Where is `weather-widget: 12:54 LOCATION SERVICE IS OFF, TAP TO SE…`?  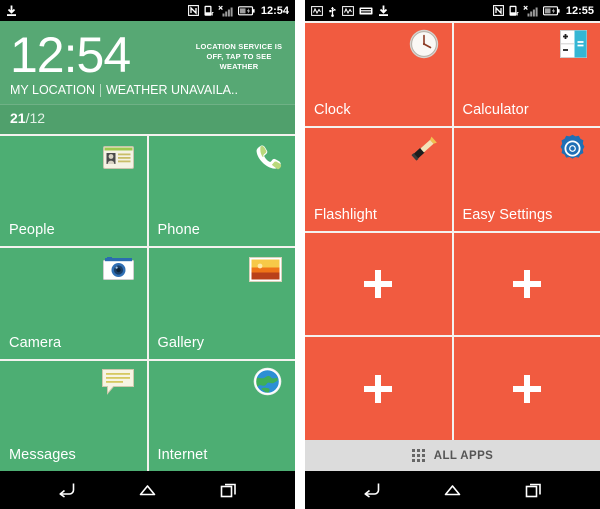 weather-widget: 12:54 LOCATION SERVICE IS OFF, TAP TO SE… is located at coordinates (147, 62).